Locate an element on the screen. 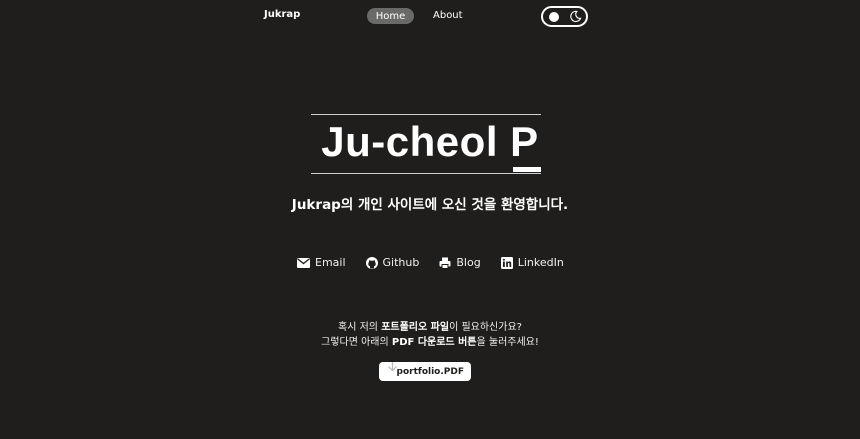 The height and width of the screenshot is (439, 860). portfolio-instruction-bold: PDF 다운로드 버튼 is located at coordinates (434, 342).